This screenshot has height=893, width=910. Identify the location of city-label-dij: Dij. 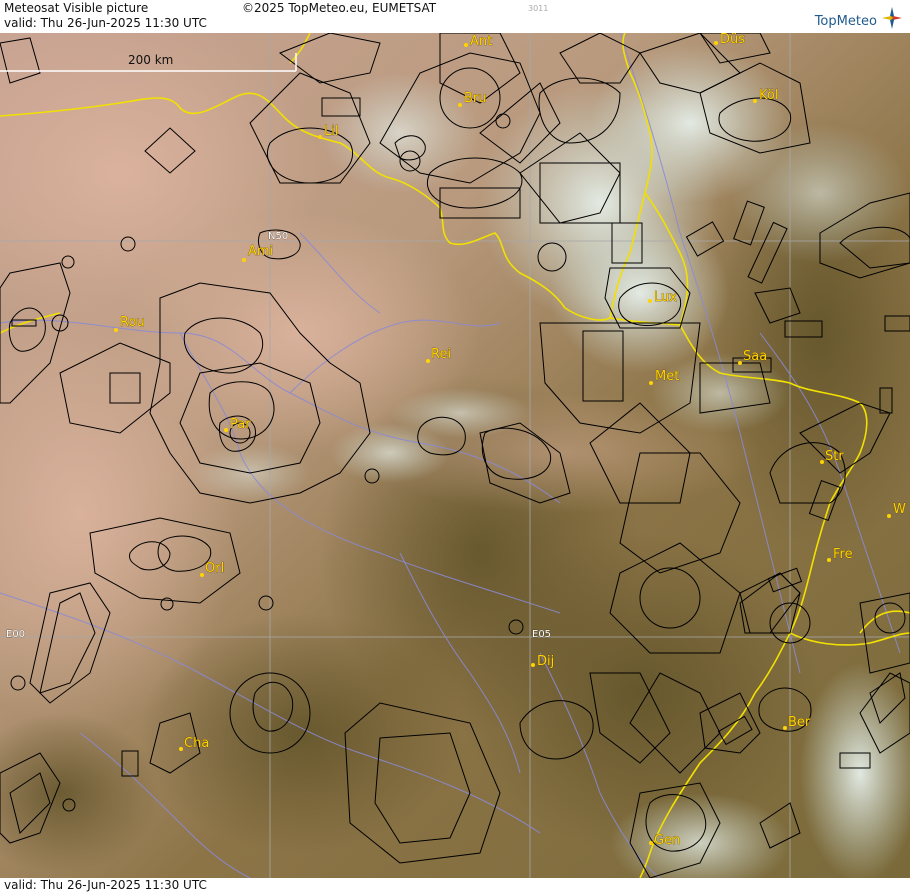
(545, 661).